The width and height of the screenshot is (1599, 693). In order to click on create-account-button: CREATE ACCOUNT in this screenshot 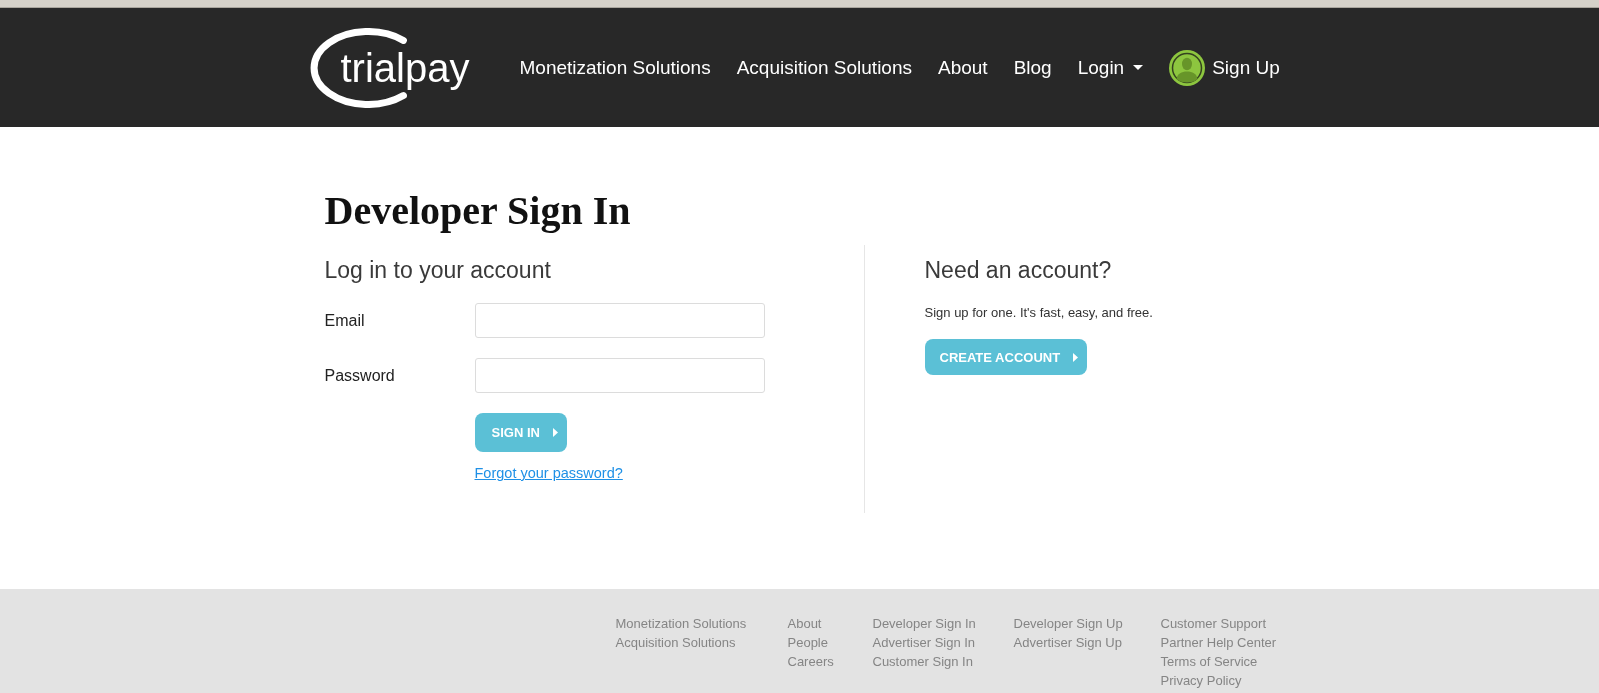, I will do `click(1006, 357)`.